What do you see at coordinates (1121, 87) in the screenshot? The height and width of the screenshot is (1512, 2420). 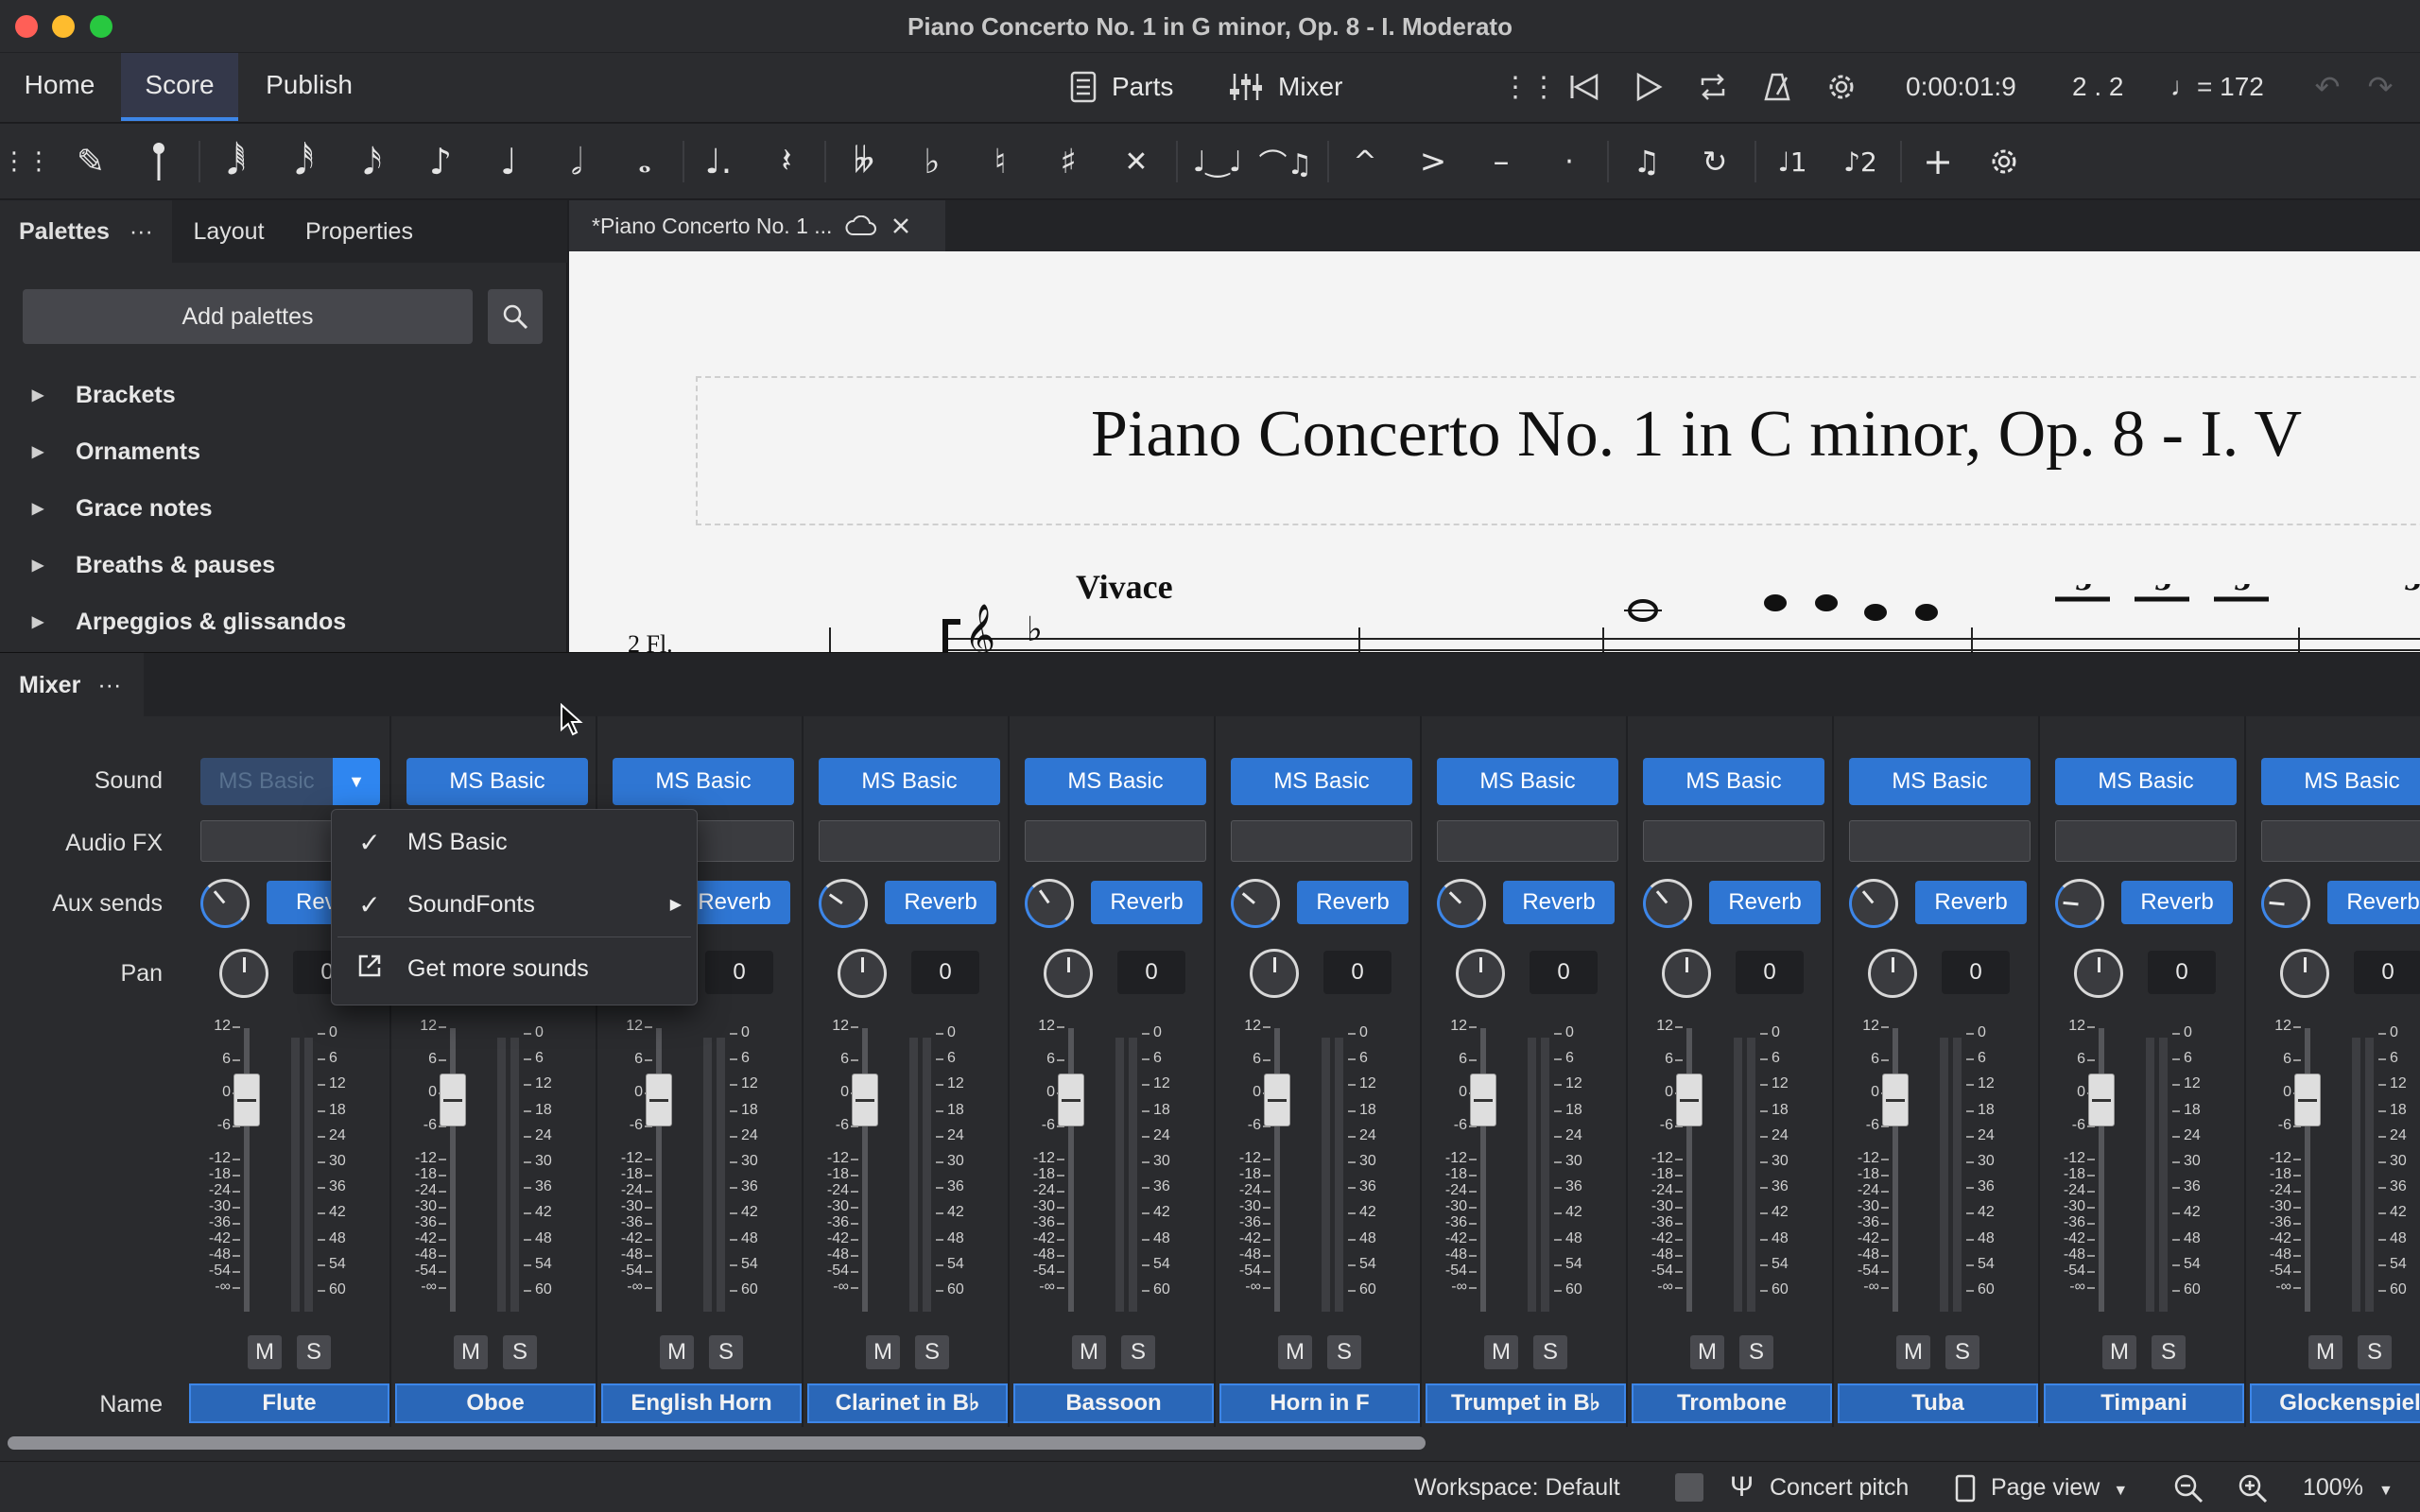 I see `parts-button: Parts` at bounding box center [1121, 87].